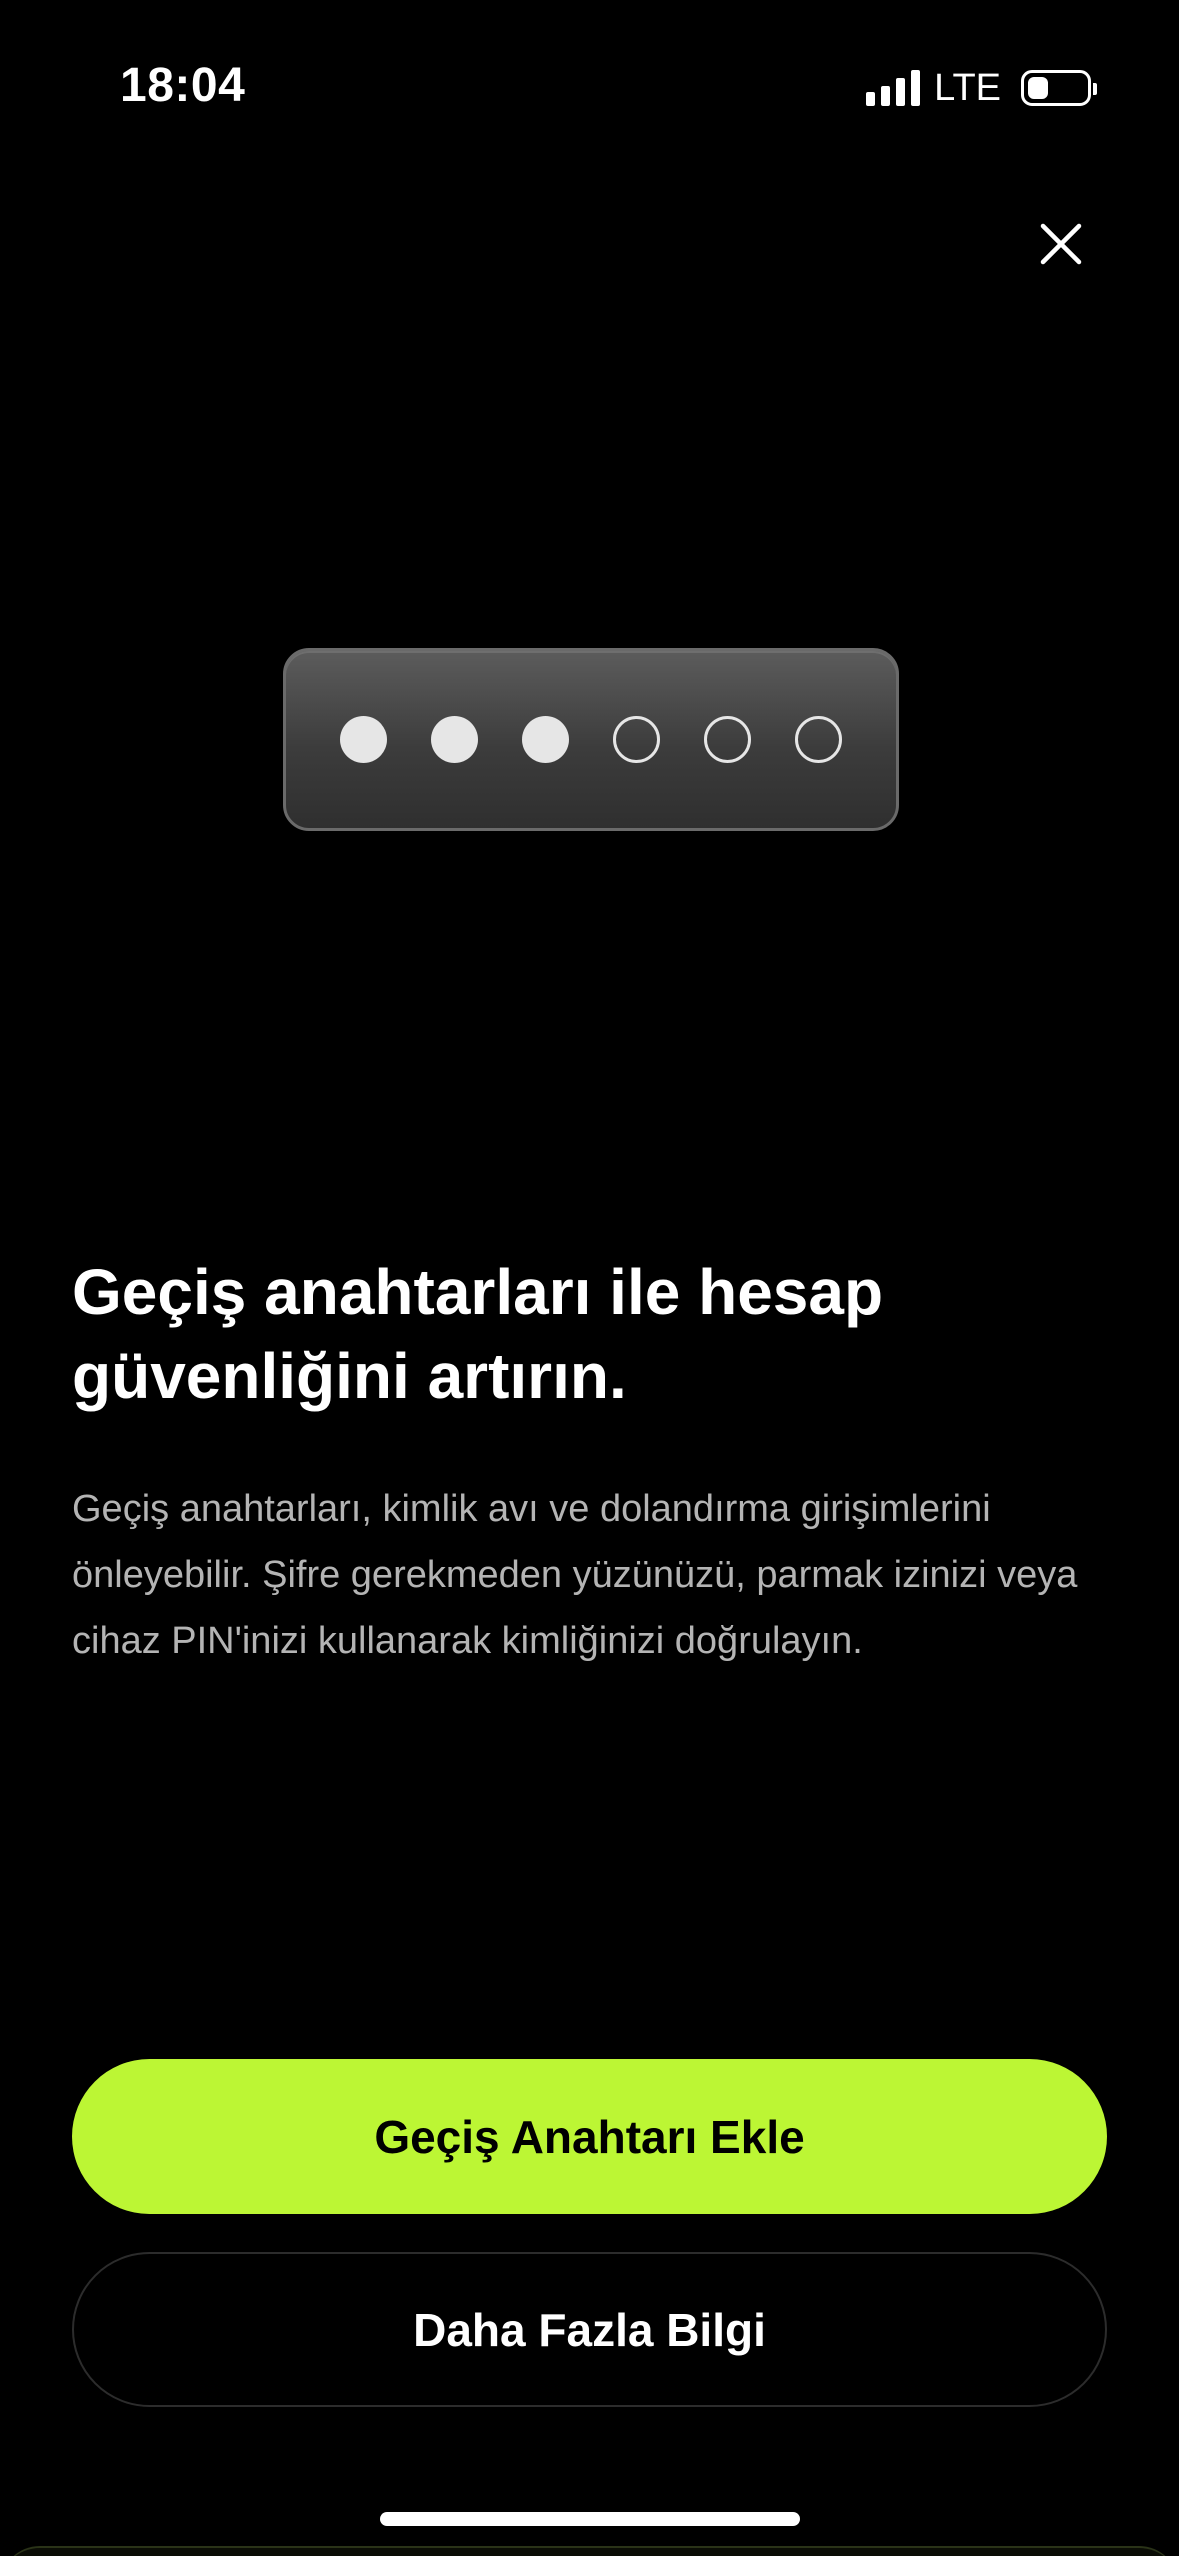 The image size is (1179, 2556). I want to click on learn-more-button-label: Daha Fazla Bilgi, so click(589, 2329).